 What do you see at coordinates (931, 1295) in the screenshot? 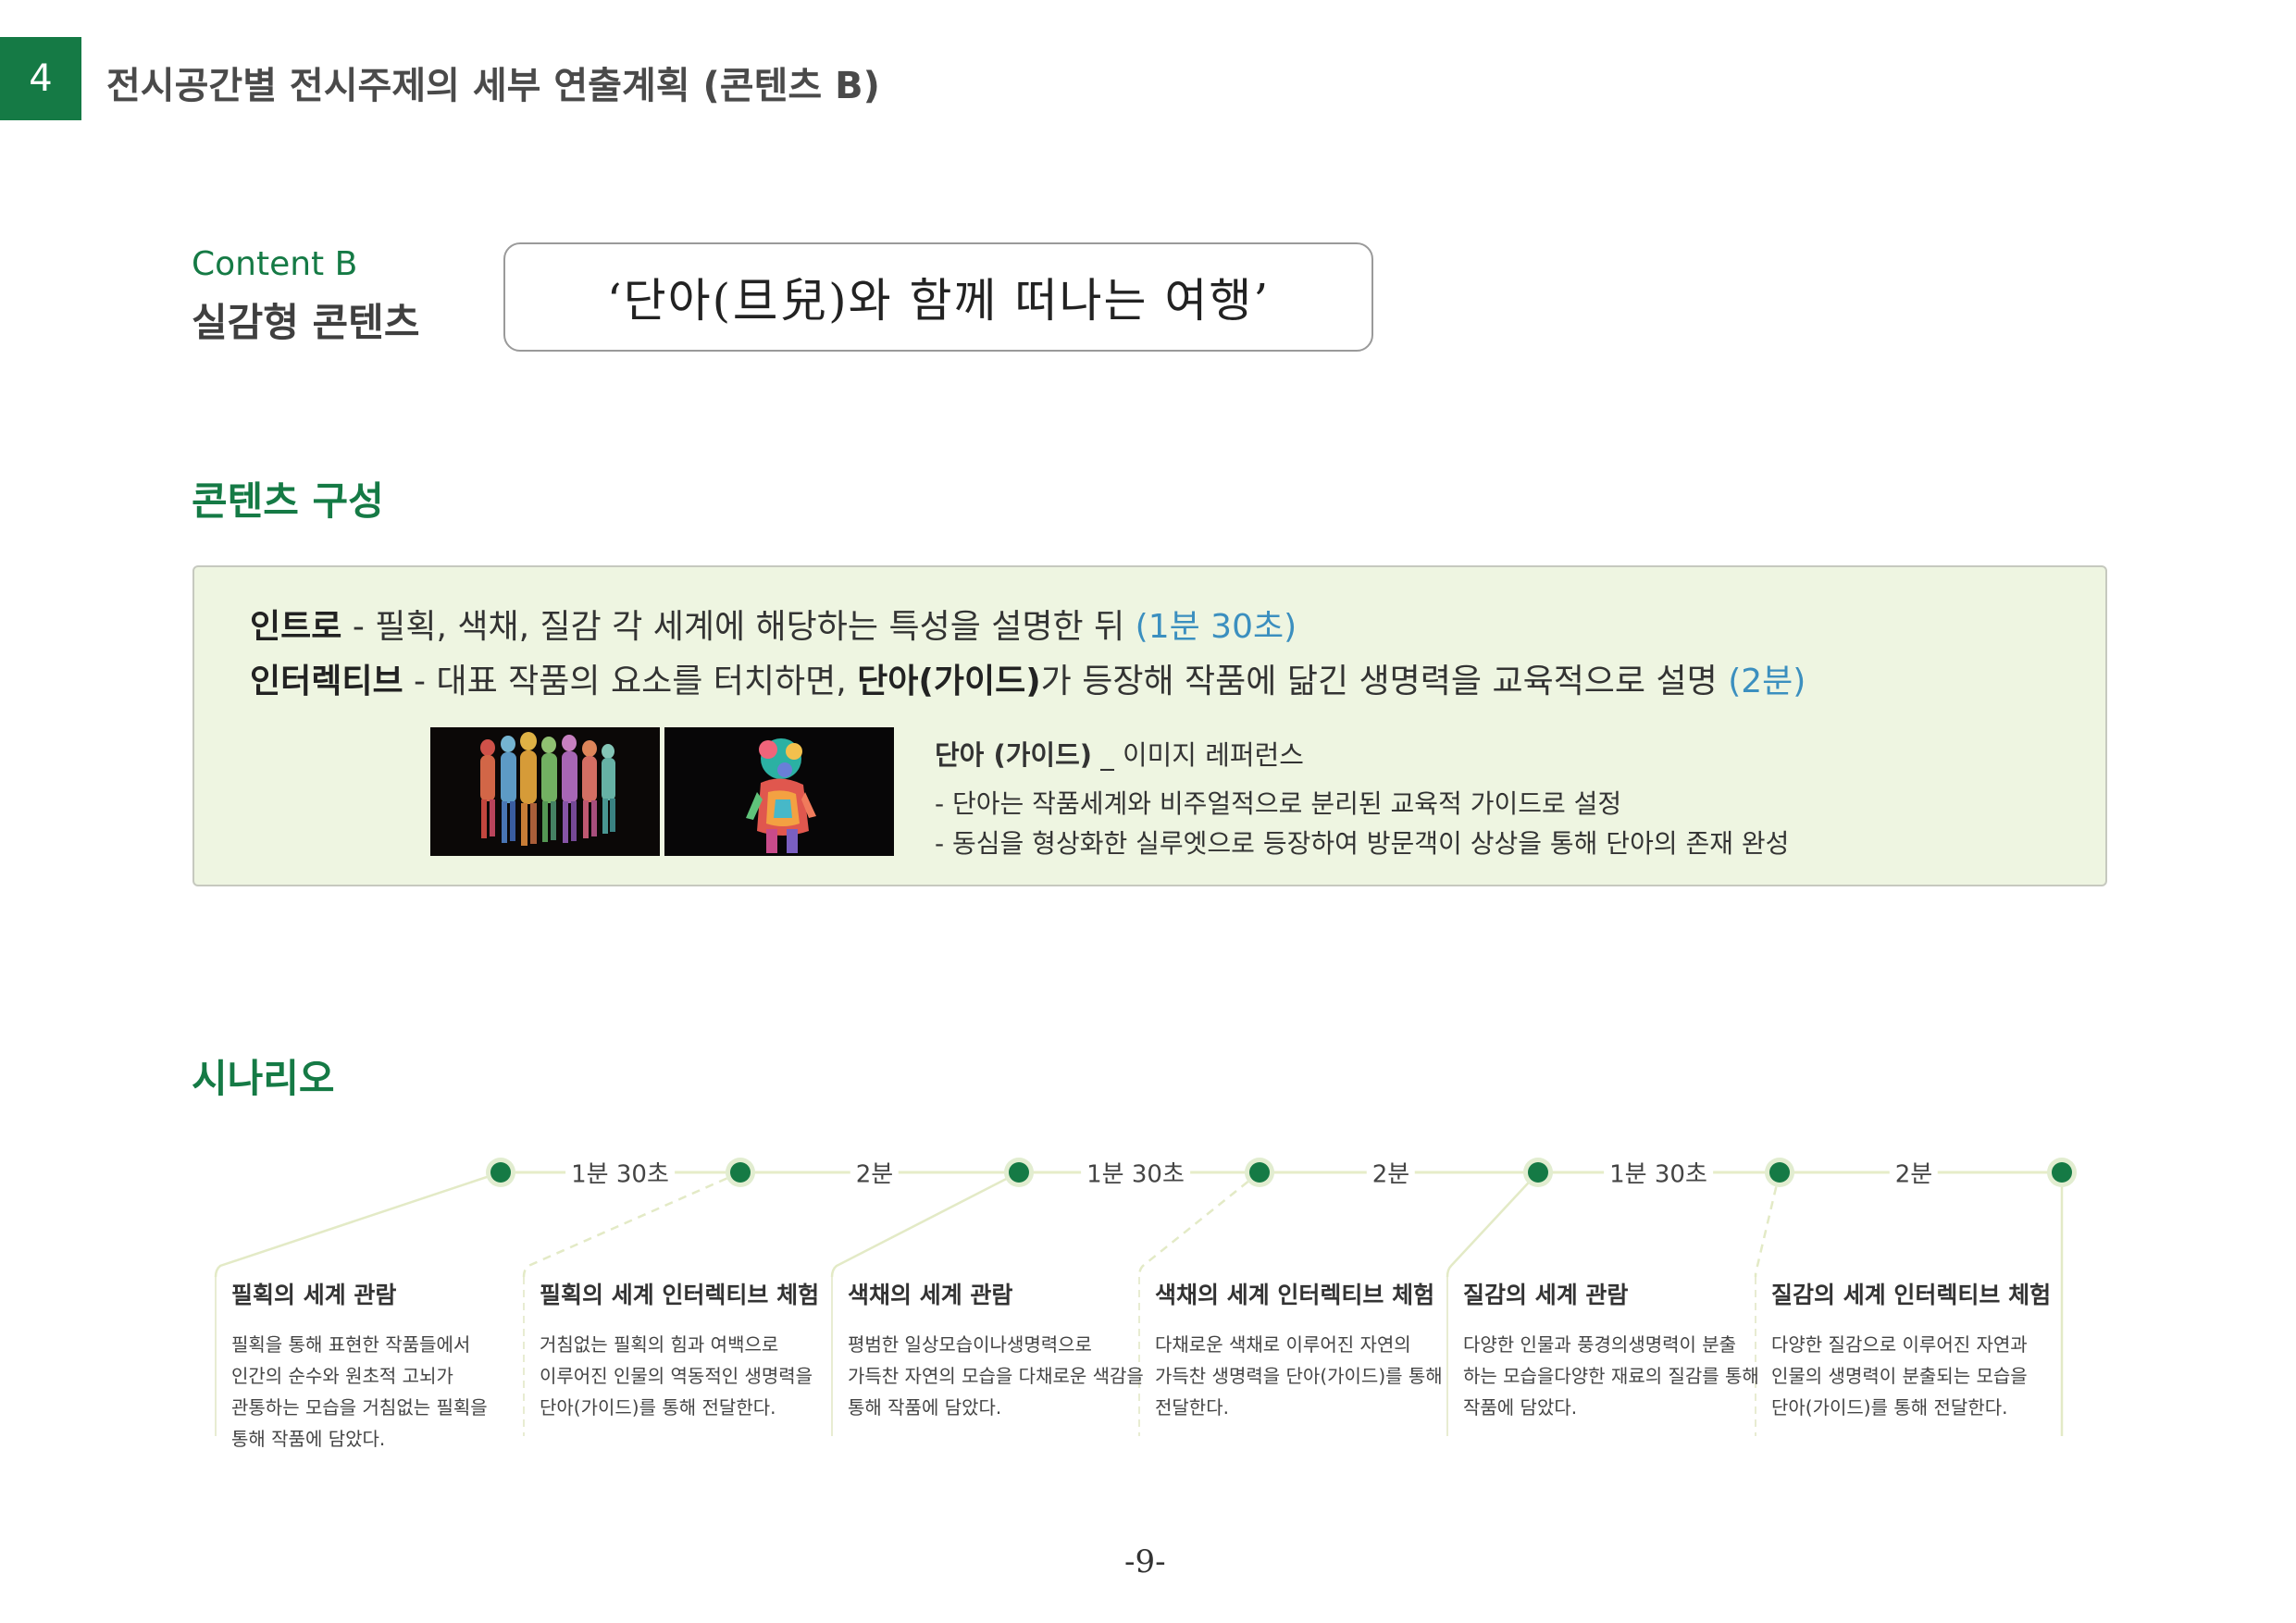
I see `step-title: 색채의 세계 관람` at bounding box center [931, 1295].